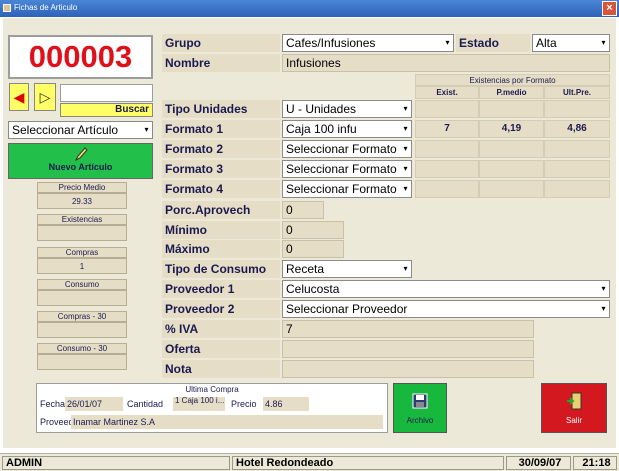 Image resolution: width=619 pixels, height=471 pixels. I want to click on status-user: ADMIN, so click(116, 463).